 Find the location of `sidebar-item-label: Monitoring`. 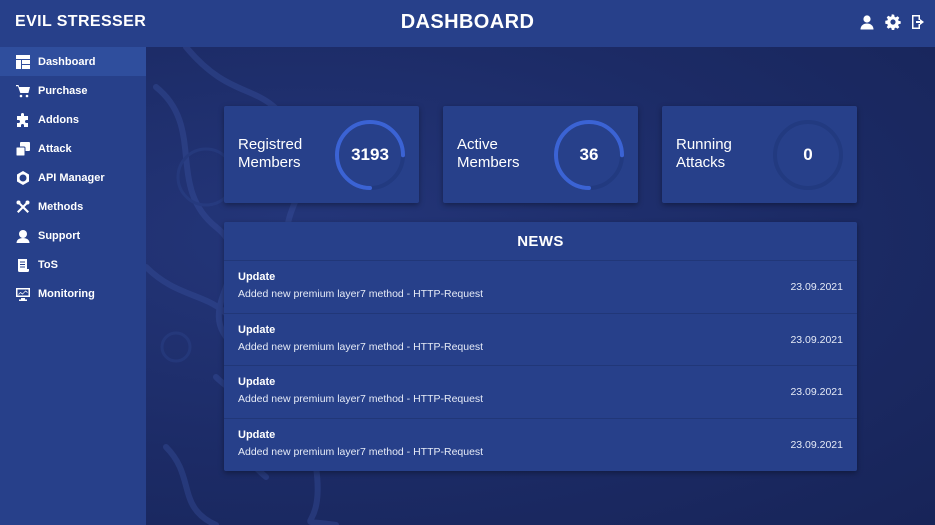

sidebar-item-label: Monitoring is located at coordinates (66, 293).